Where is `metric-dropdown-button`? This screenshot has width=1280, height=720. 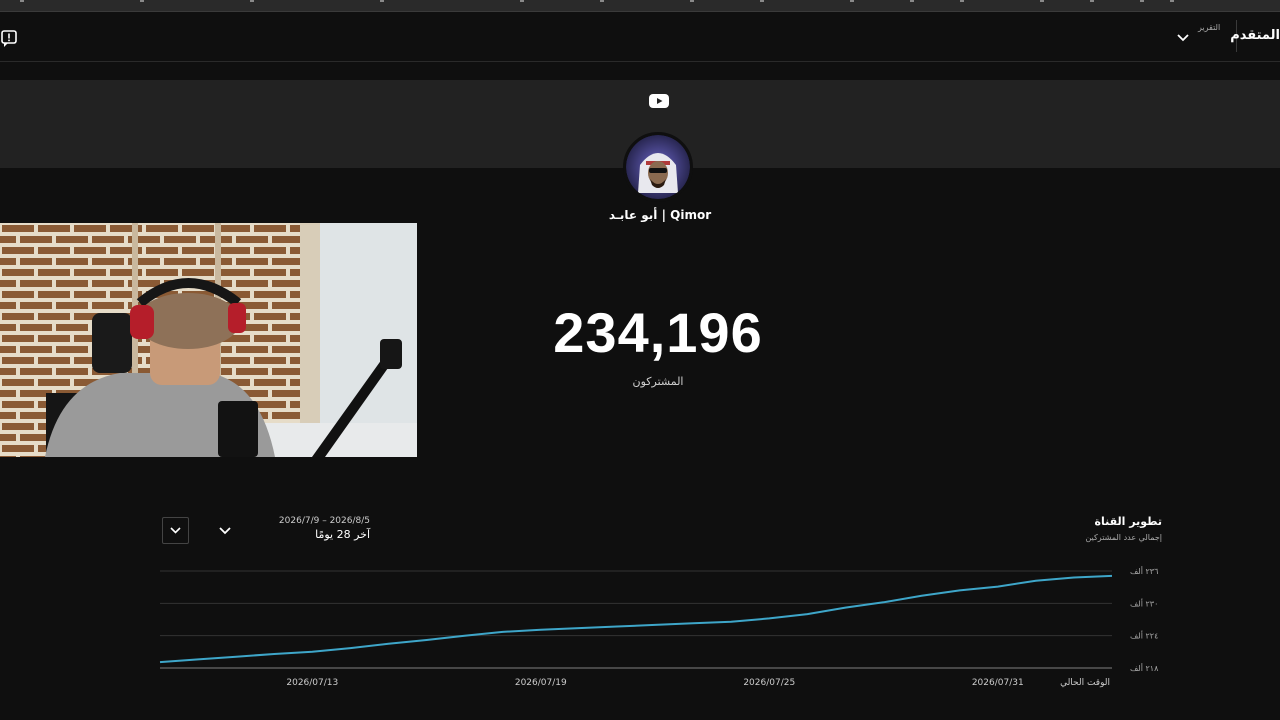 metric-dropdown-button is located at coordinates (225, 530).